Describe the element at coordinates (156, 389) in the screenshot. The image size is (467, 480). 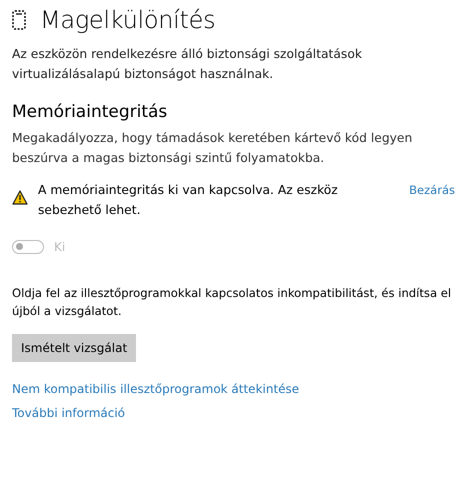
I see `info-link: Nem kompatibilis illesztőprogramok áttekintése` at that location.